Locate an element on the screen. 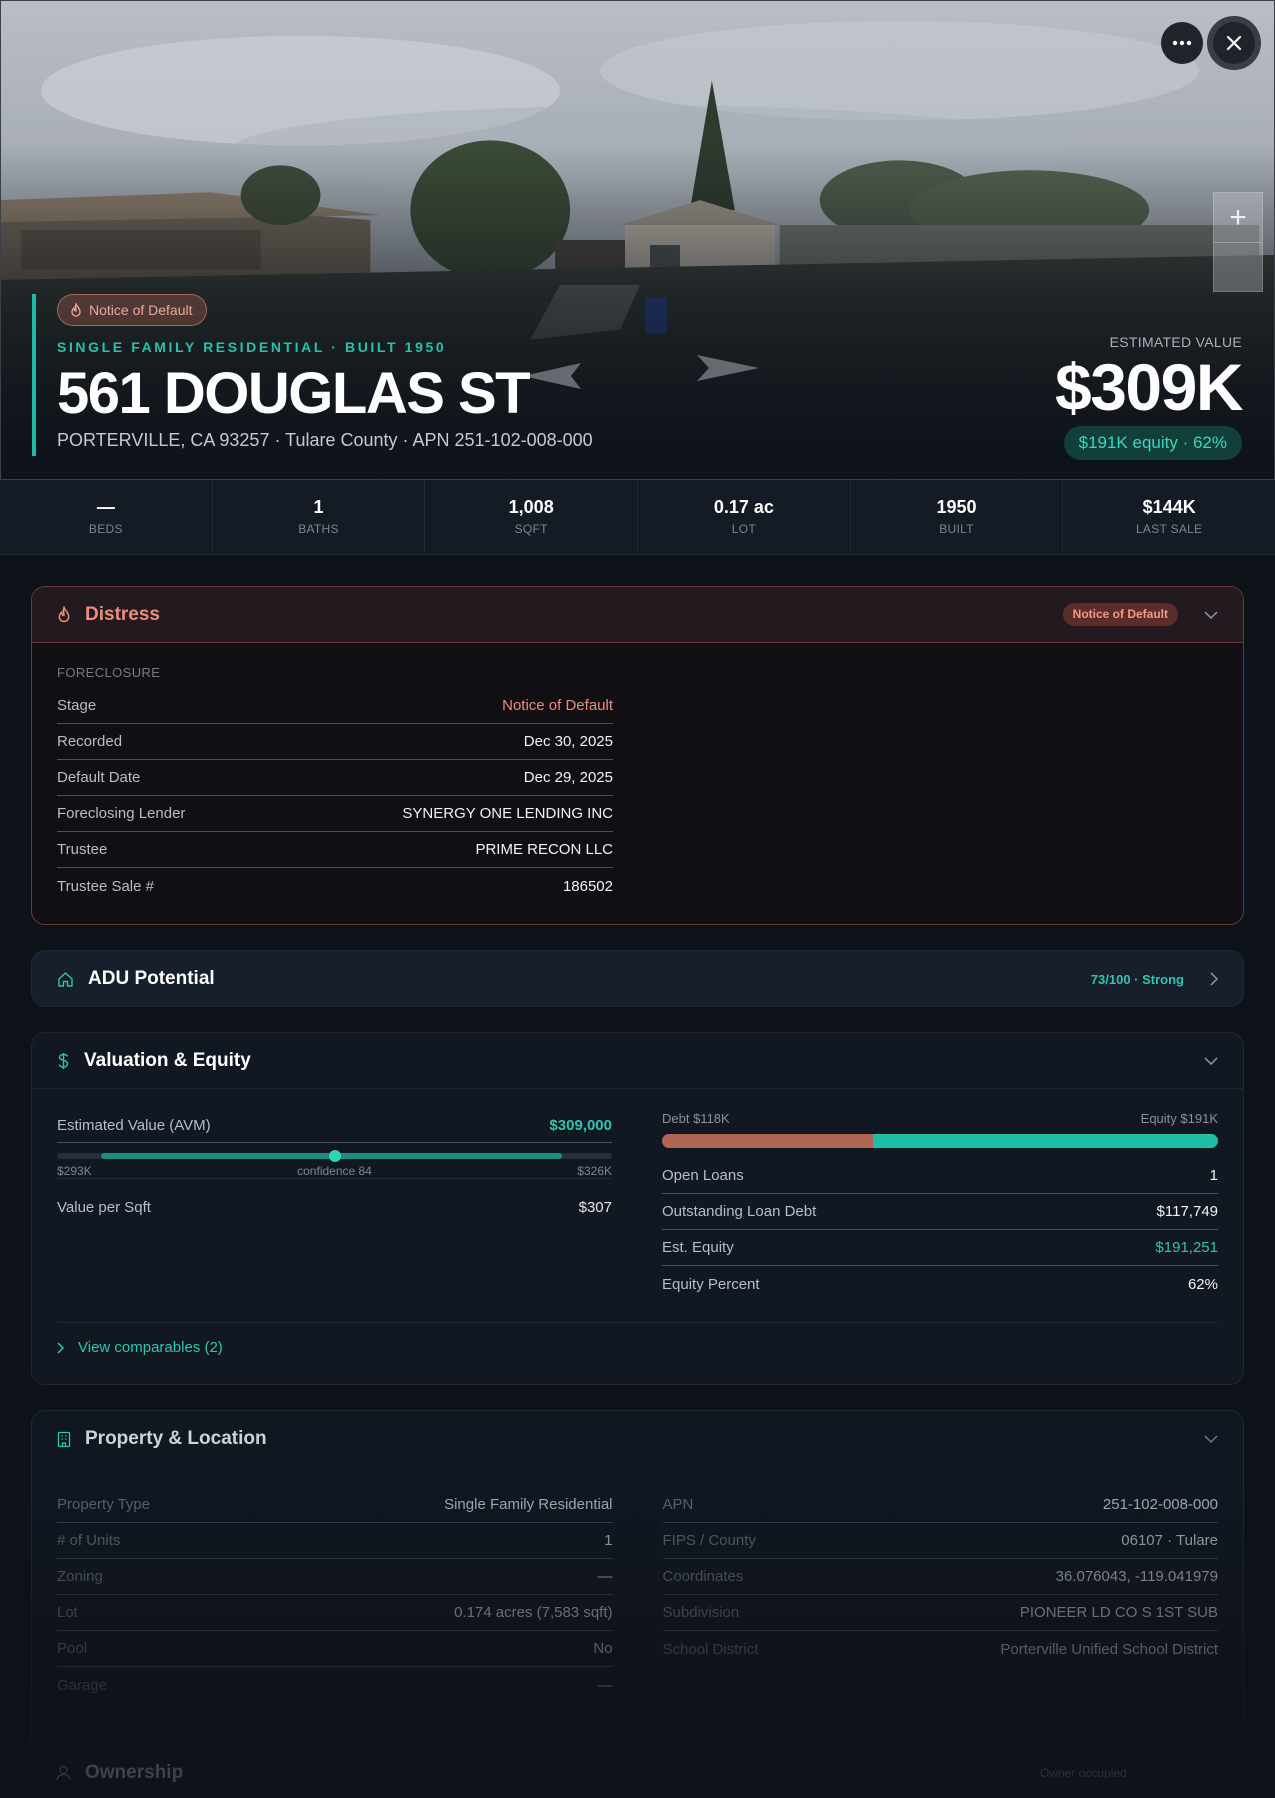 The image size is (1275, 1798). table-row: Outstanding Loan Debt $117,749 is located at coordinates (940, 1212).